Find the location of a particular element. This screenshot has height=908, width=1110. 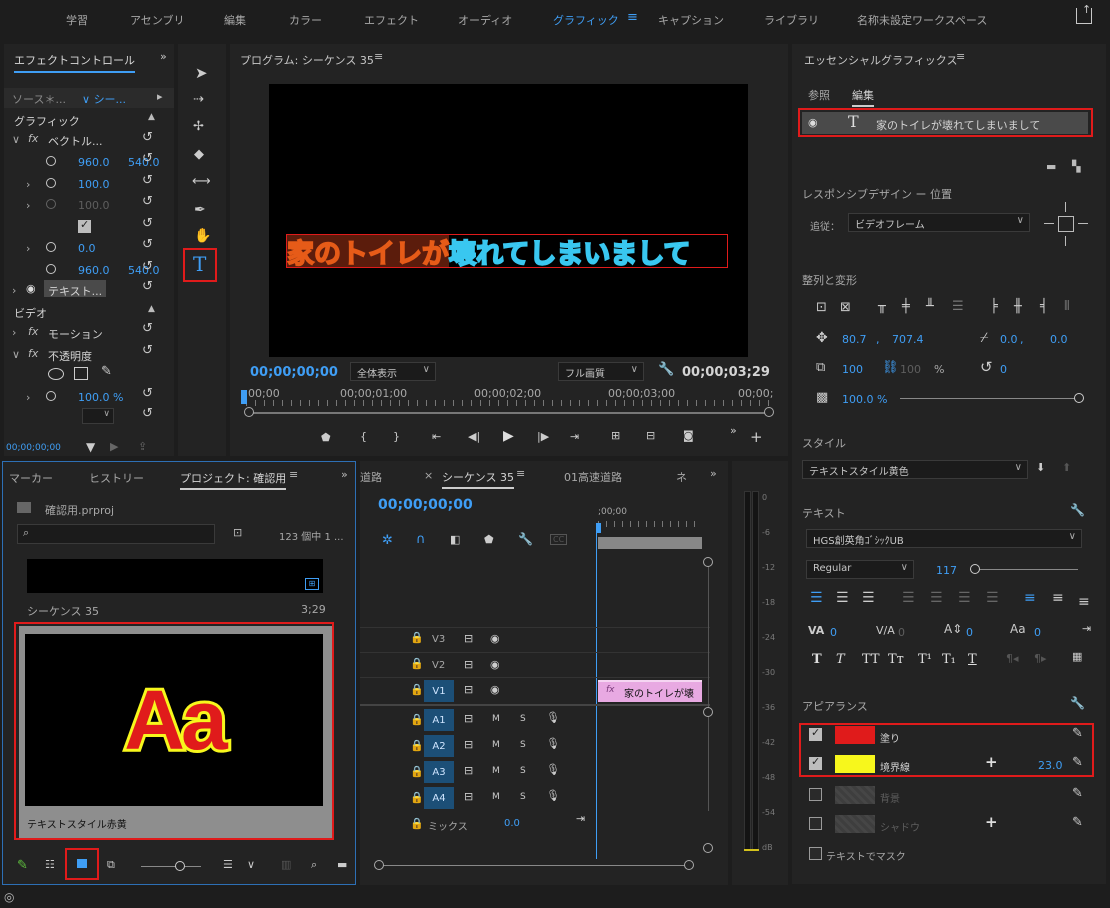

eye-icon: ◉ is located at coordinates (31, 288).